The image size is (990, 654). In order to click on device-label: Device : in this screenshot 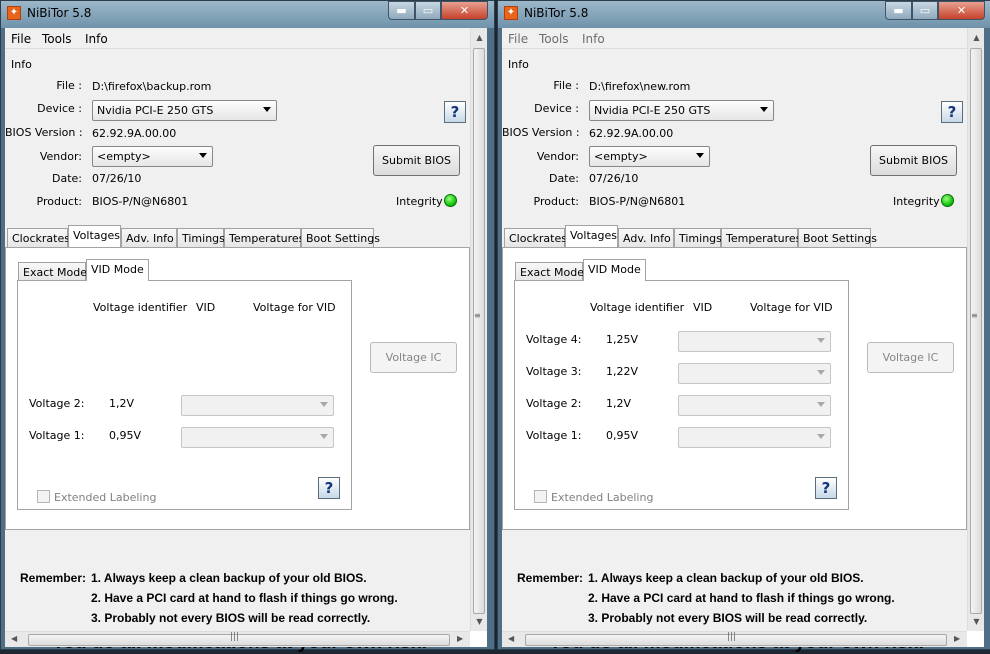, I will do `click(59, 108)`.